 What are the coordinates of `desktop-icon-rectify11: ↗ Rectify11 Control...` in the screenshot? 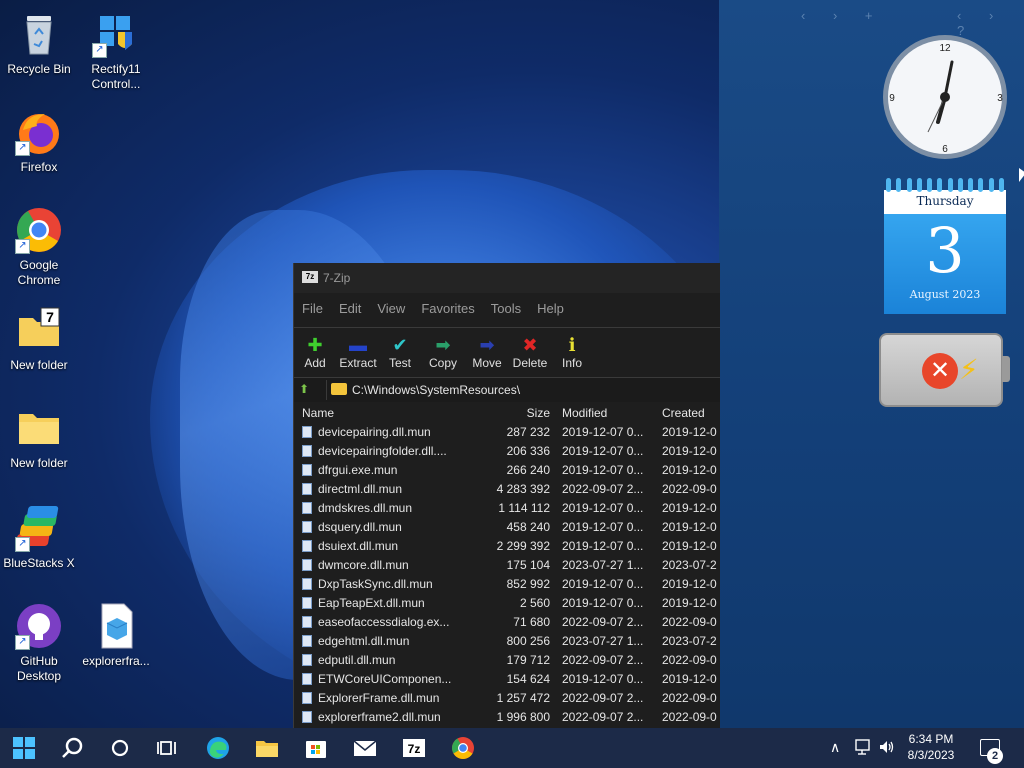 It's located at (116, 51).